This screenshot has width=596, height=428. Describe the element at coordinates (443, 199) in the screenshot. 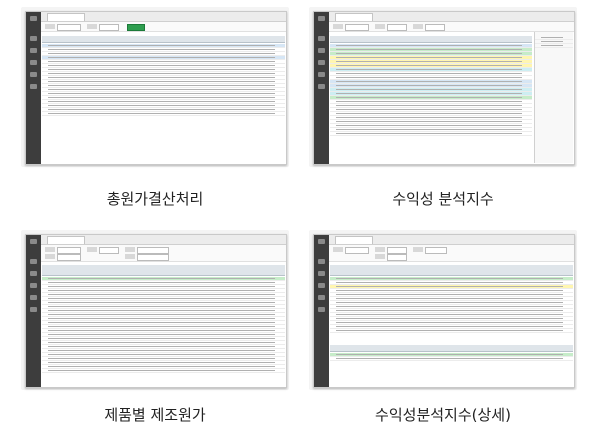

I see `screenshot-caption: 수익성 분석지수` at that location.